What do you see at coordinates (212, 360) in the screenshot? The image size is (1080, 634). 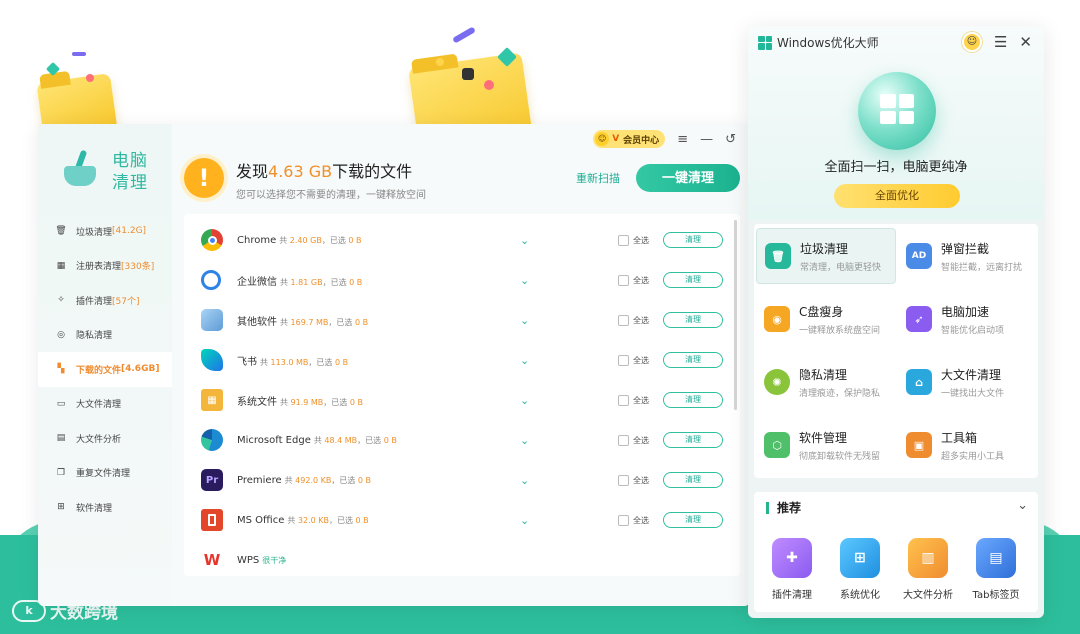 I see `feishu-icon` at bounding box center [212, 360].